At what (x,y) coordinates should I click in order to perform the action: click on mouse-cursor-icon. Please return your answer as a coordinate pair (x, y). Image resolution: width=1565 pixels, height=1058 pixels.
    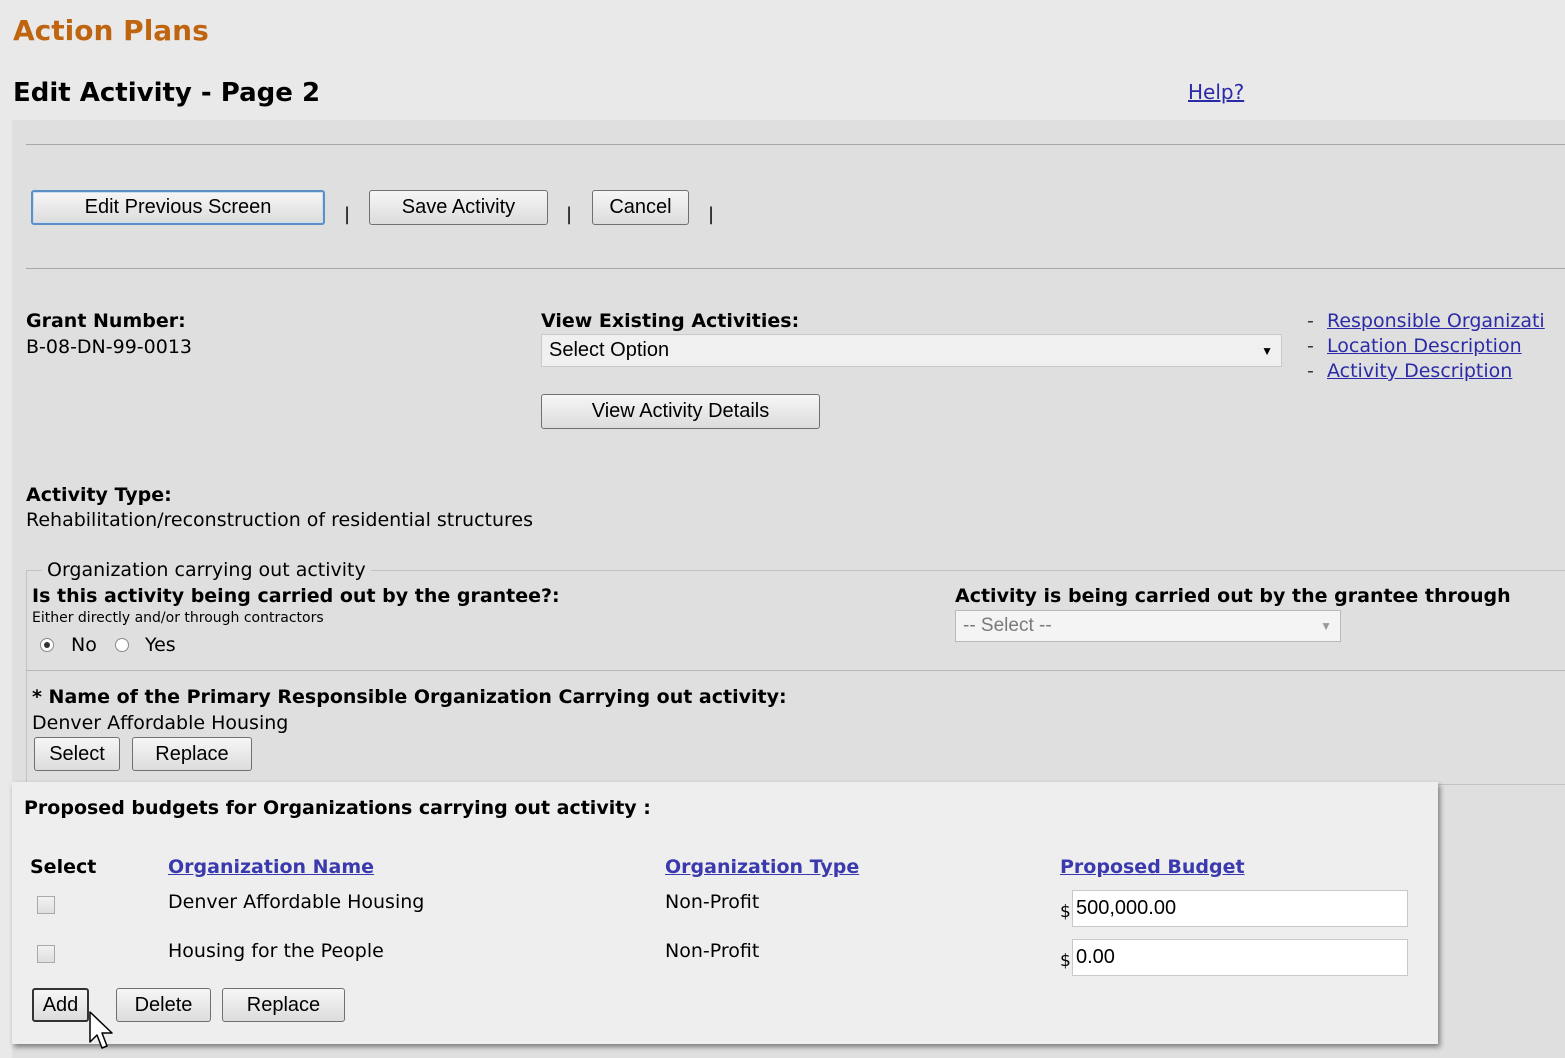
    Looking at the image, I should click on (101, 1030).